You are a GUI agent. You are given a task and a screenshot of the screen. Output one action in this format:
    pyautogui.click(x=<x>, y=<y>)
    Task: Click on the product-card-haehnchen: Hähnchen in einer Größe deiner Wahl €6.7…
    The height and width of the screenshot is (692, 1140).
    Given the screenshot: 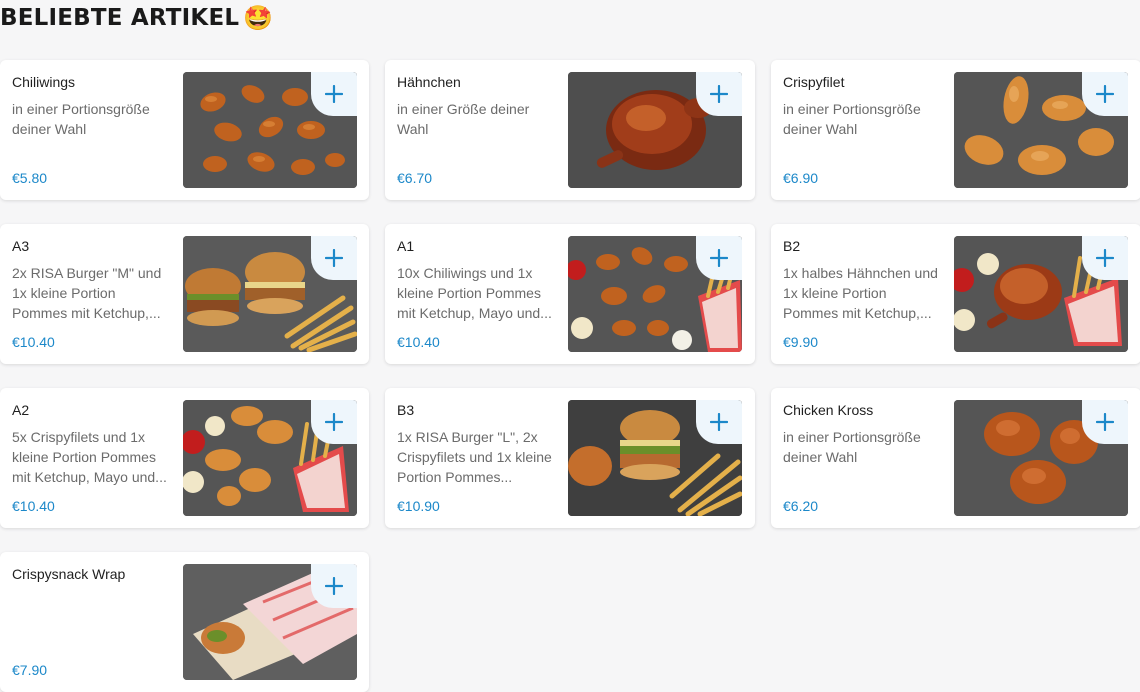 What is the action you would take?
    pyautogui.click(x=570, y=130)
    